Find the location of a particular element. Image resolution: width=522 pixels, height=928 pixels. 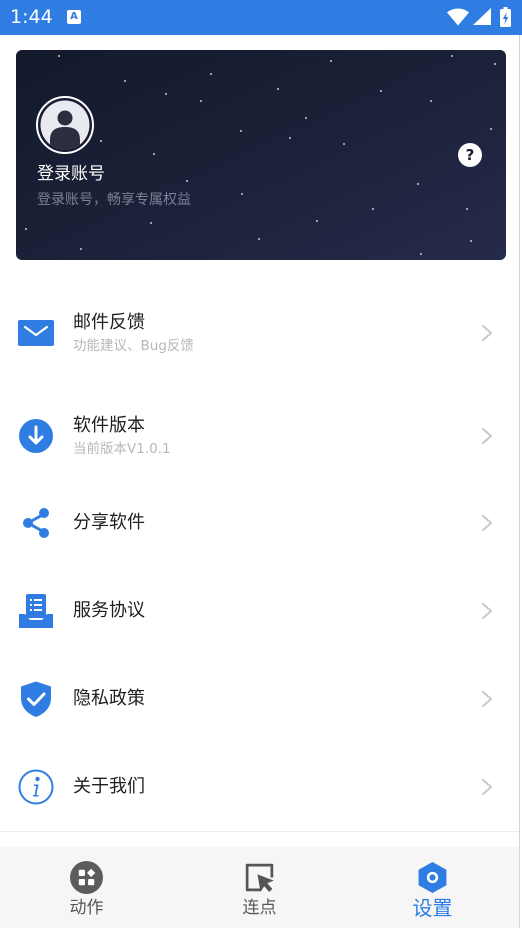

status-bar: 1:44 A is located at coordinates (261, 17).